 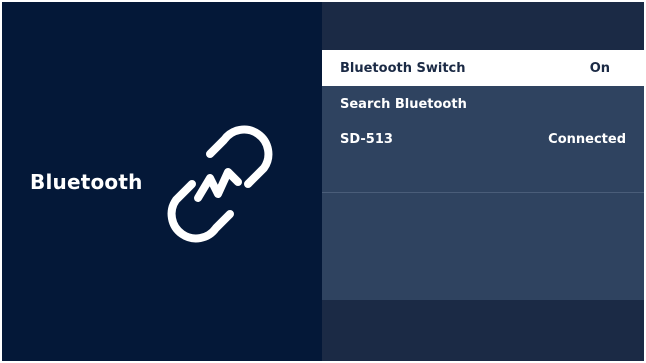 What do you see at coordinates (366, 139) in the screenshot?
I see `device-name: SD-513` at bounding box center [366, 139].